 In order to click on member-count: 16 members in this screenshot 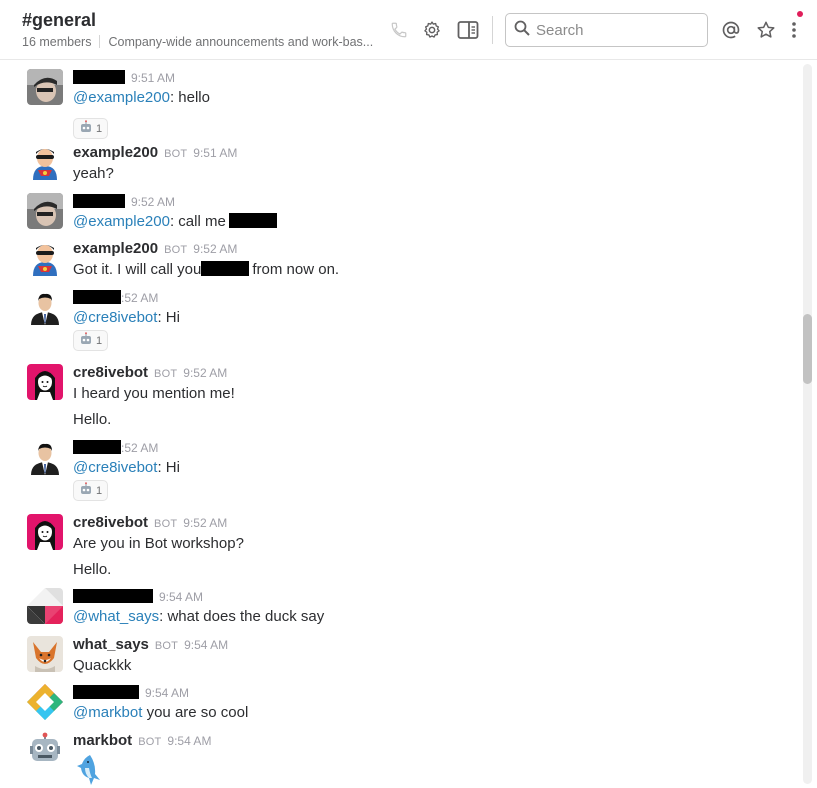, I will do `click(56, 42)`.